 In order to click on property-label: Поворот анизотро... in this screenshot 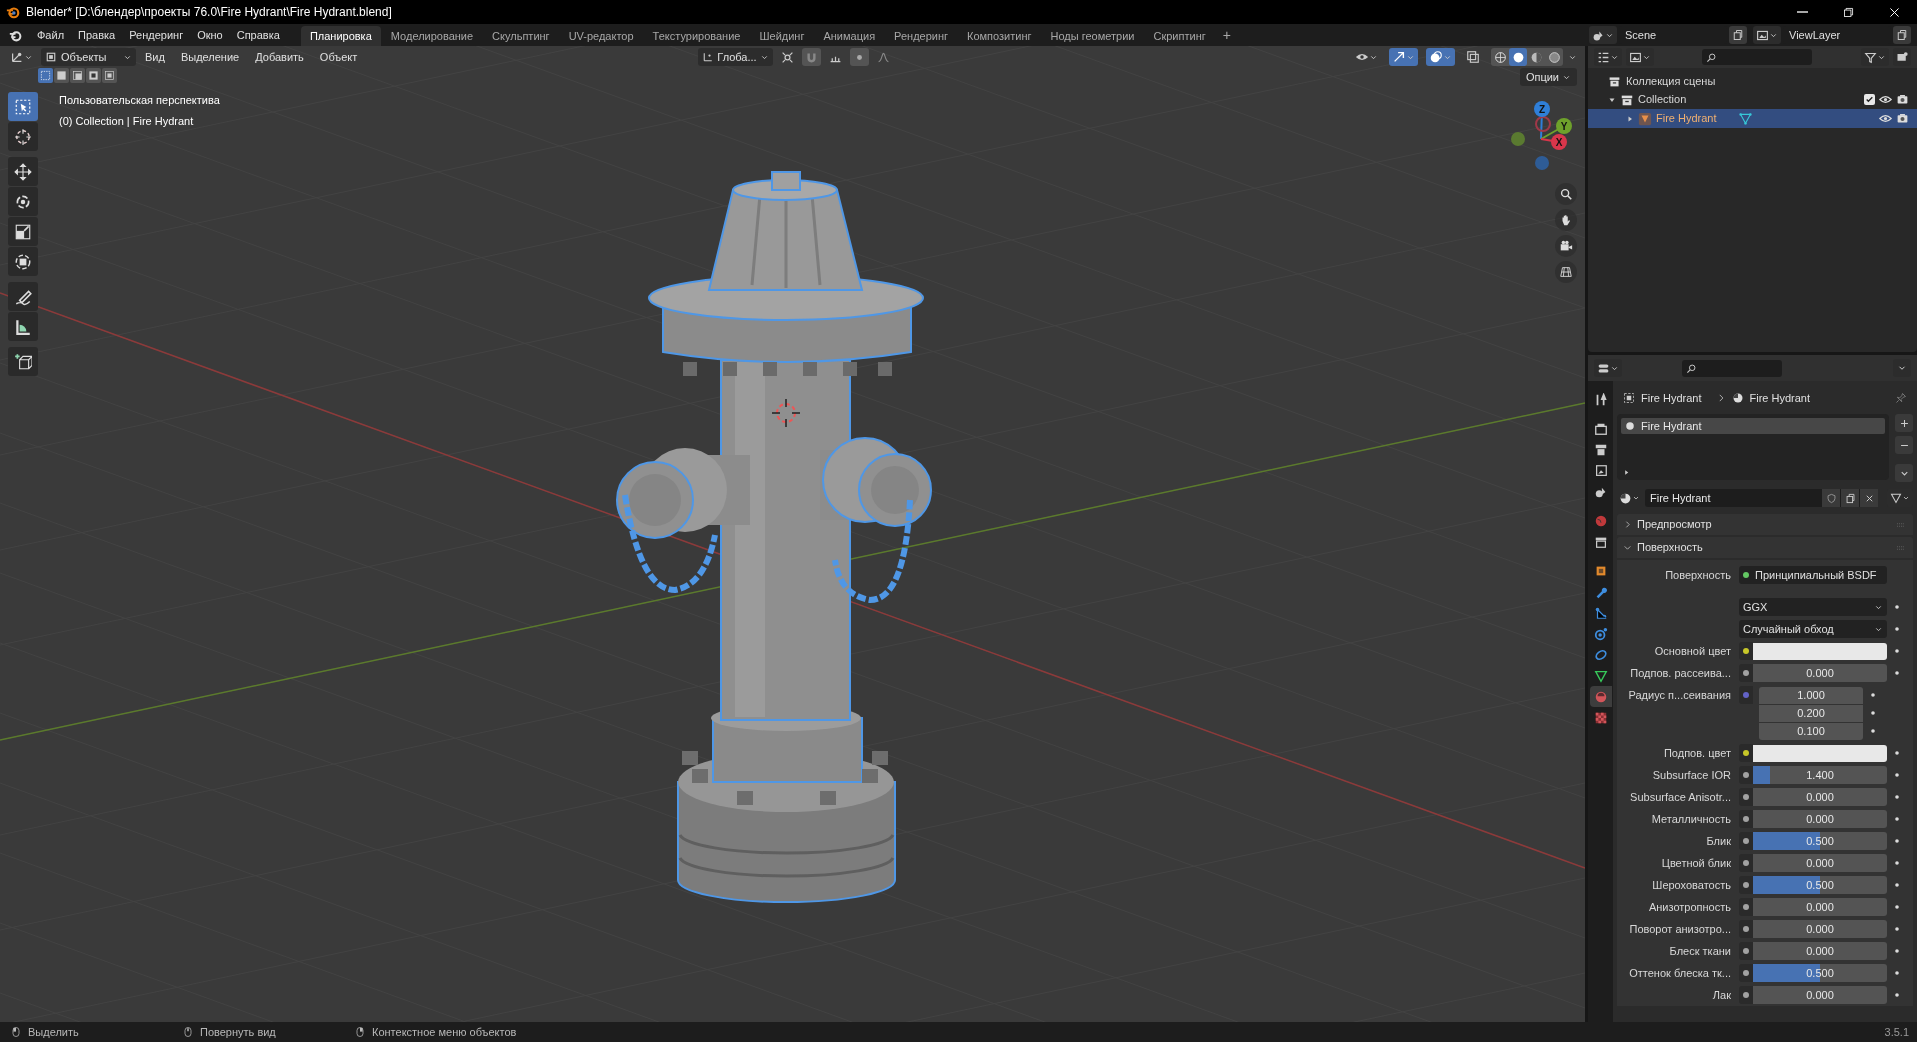, I will do `click(1680, 929)`.